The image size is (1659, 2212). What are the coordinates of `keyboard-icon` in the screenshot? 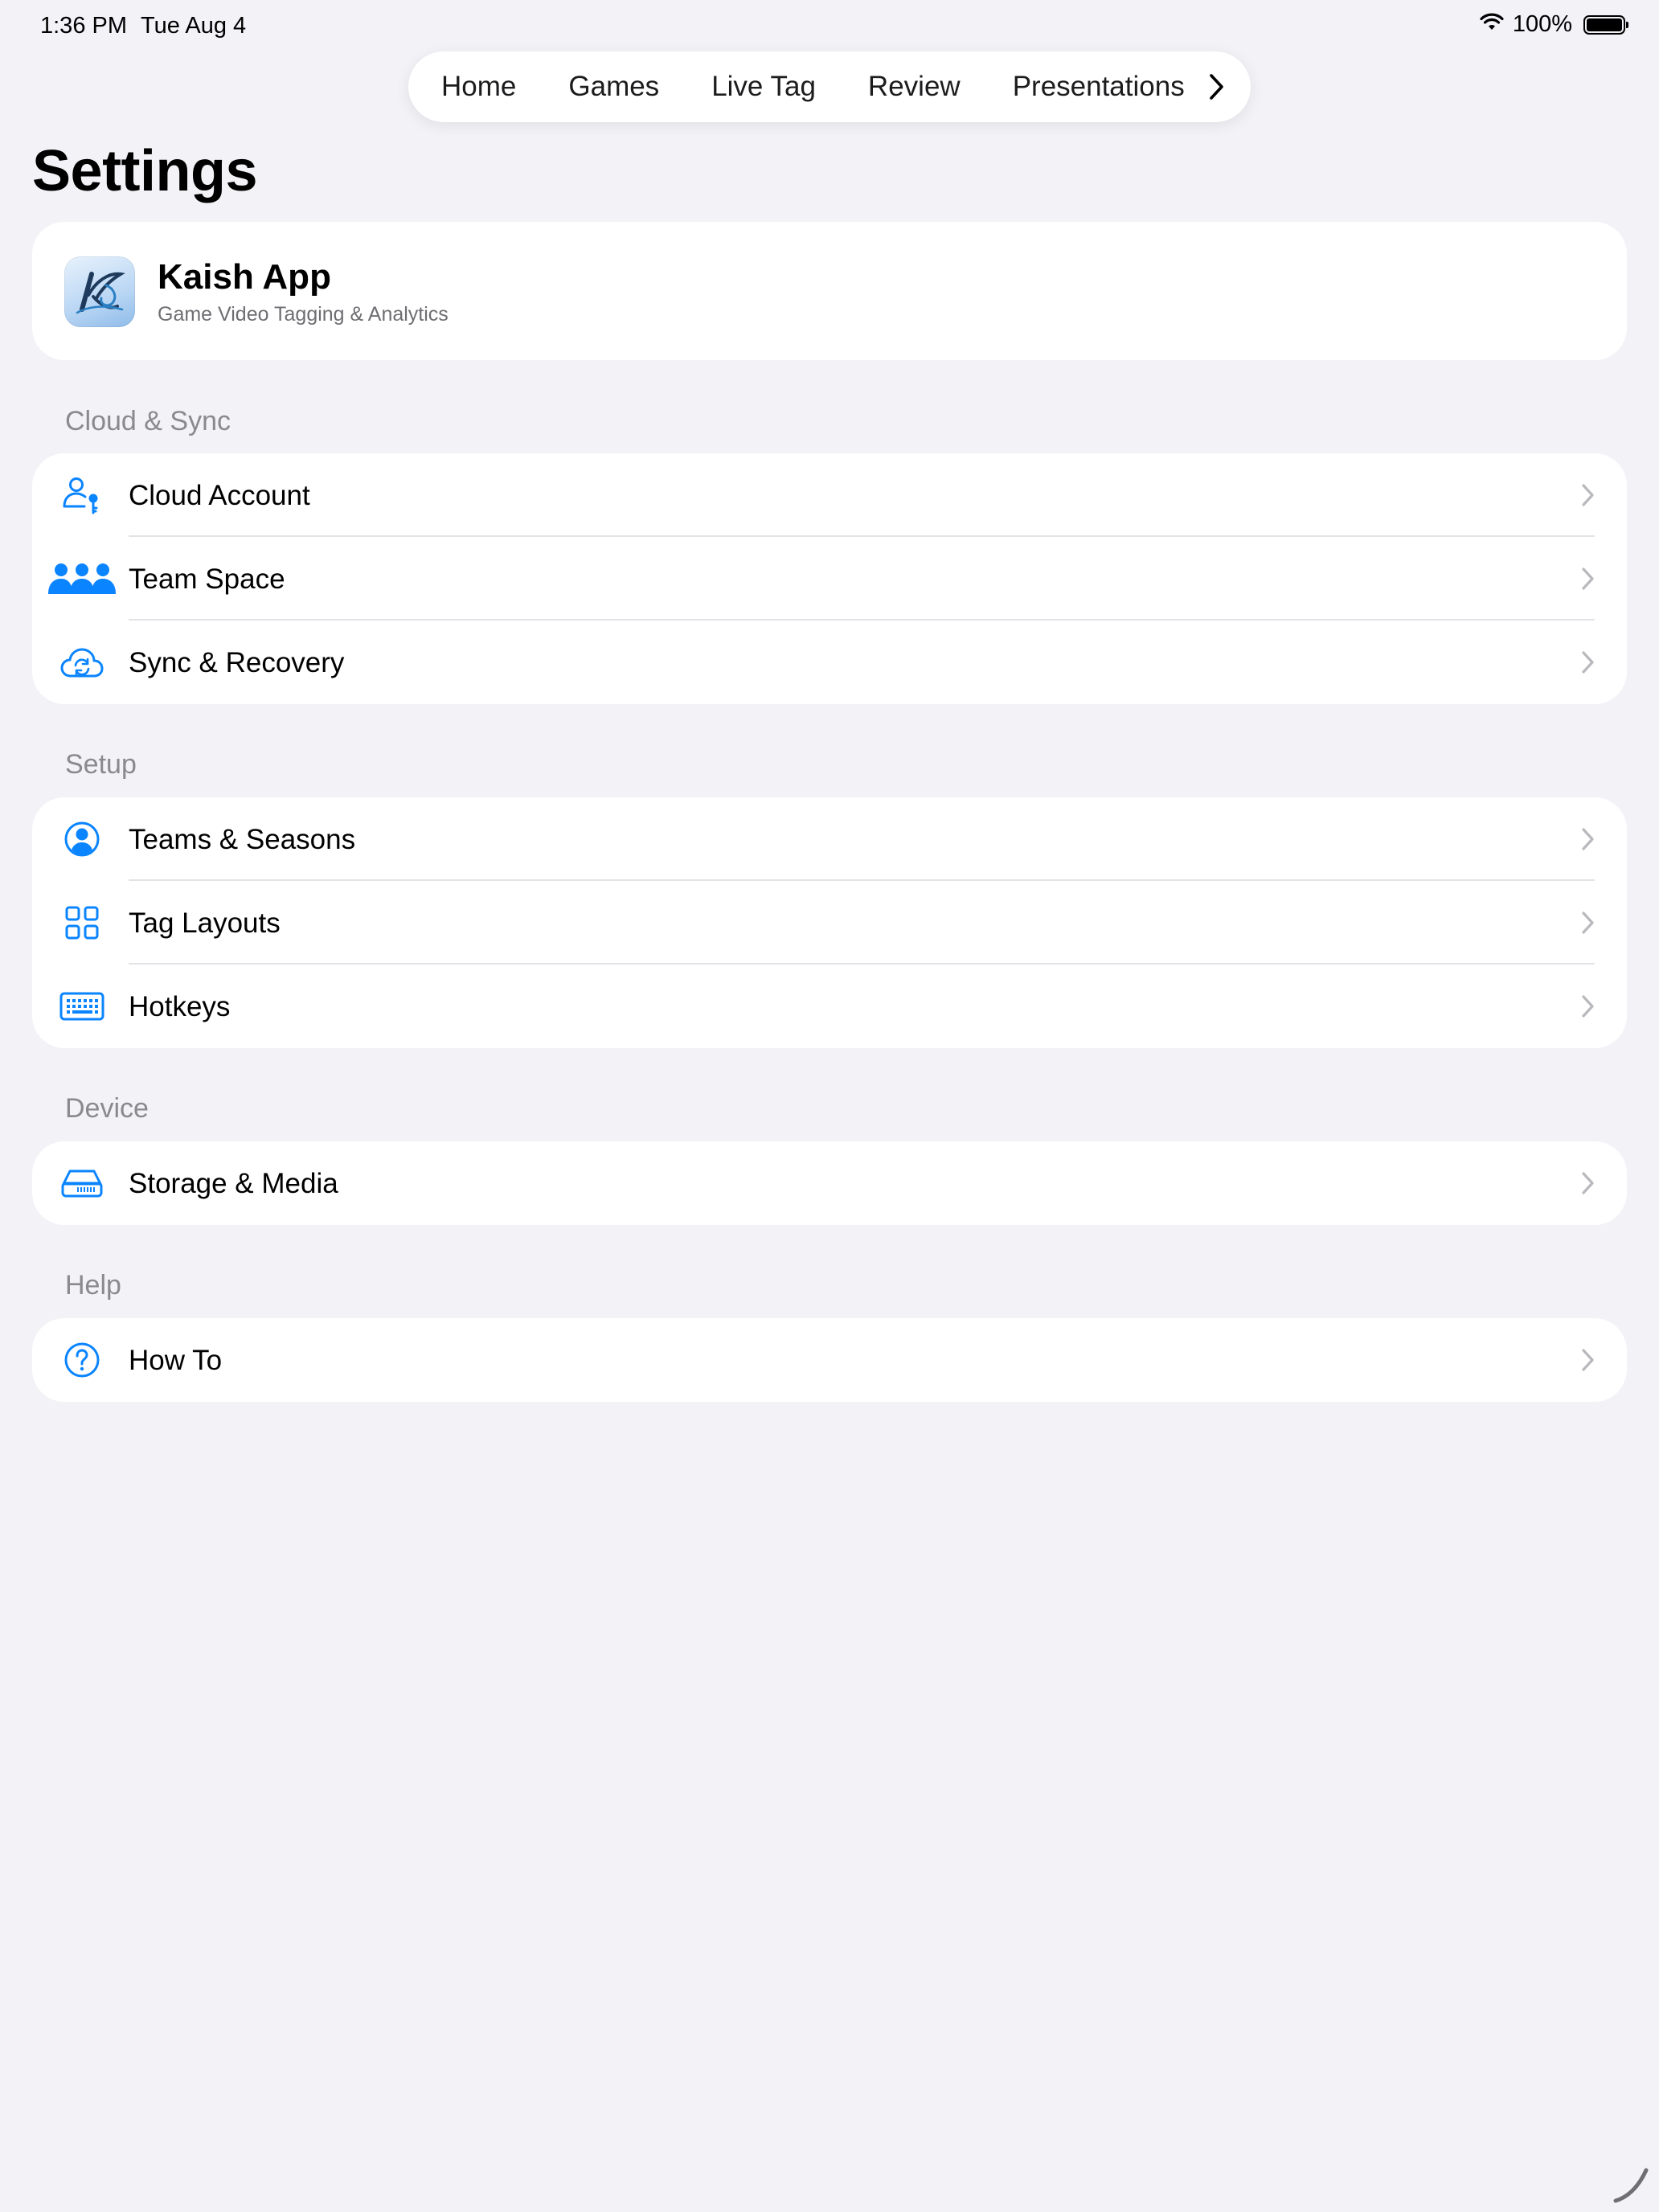 It's located at (82, 1006).